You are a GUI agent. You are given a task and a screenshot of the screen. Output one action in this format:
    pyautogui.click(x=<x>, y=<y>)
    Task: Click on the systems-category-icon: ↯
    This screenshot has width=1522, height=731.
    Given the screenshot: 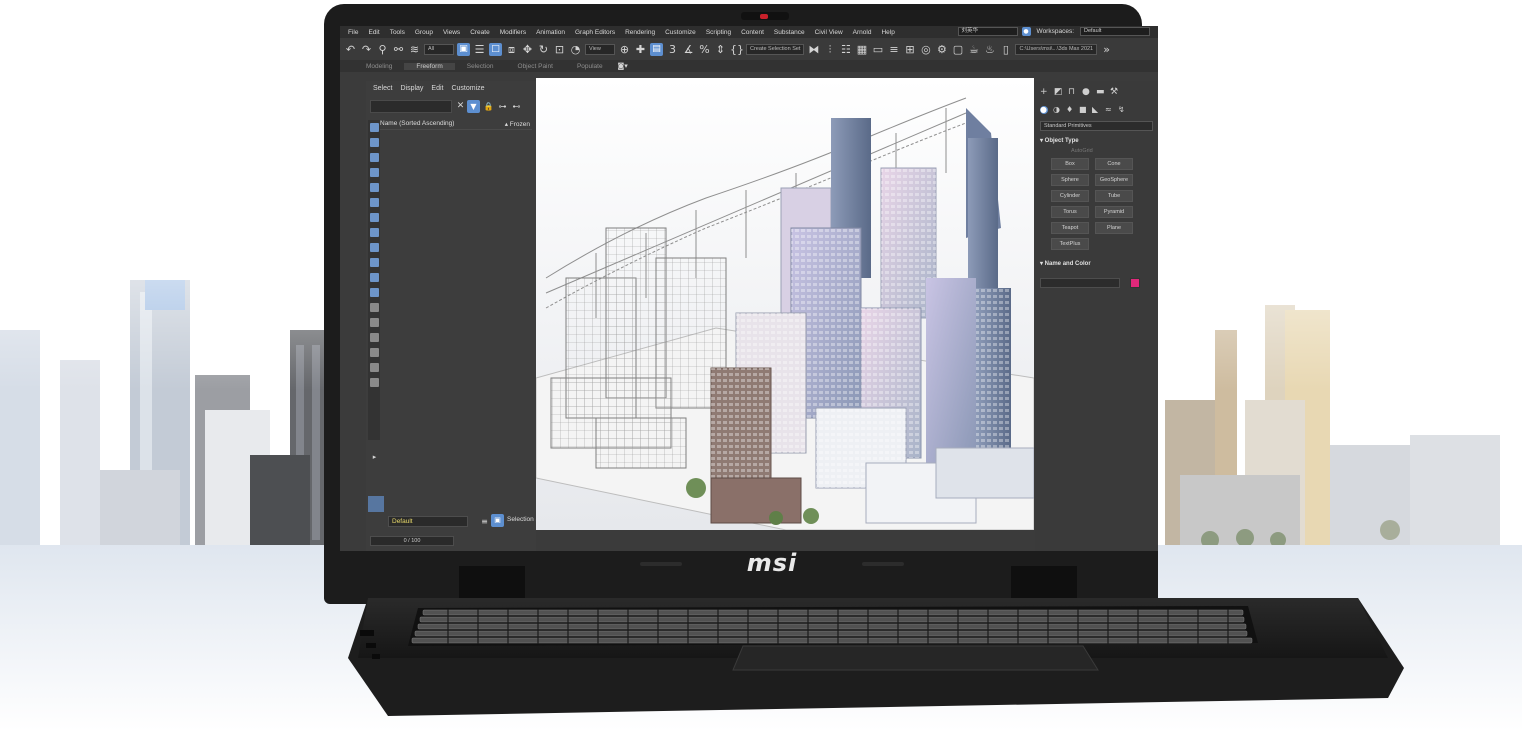 What is the action you would take?
    pyautogui.click(x=1122, y=110)
    